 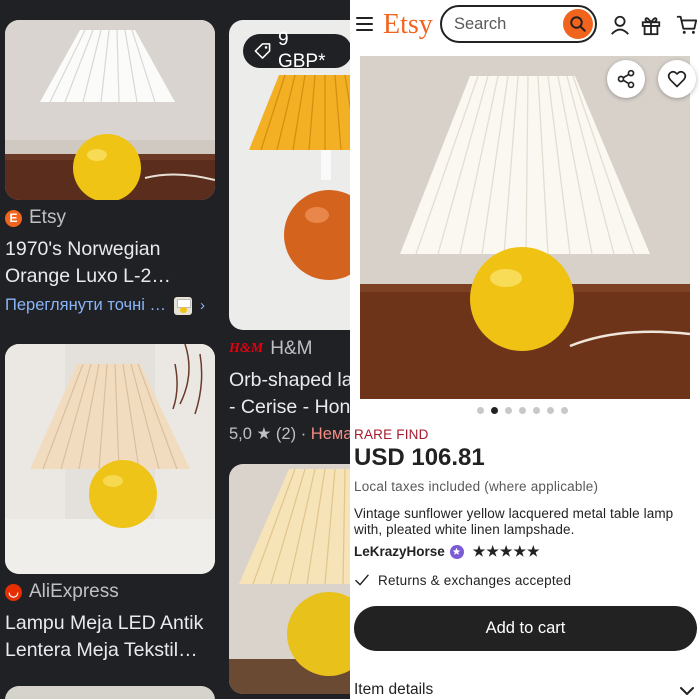 I want to click on result-source-hm: H&M H&M, so click(x=270, y=349).